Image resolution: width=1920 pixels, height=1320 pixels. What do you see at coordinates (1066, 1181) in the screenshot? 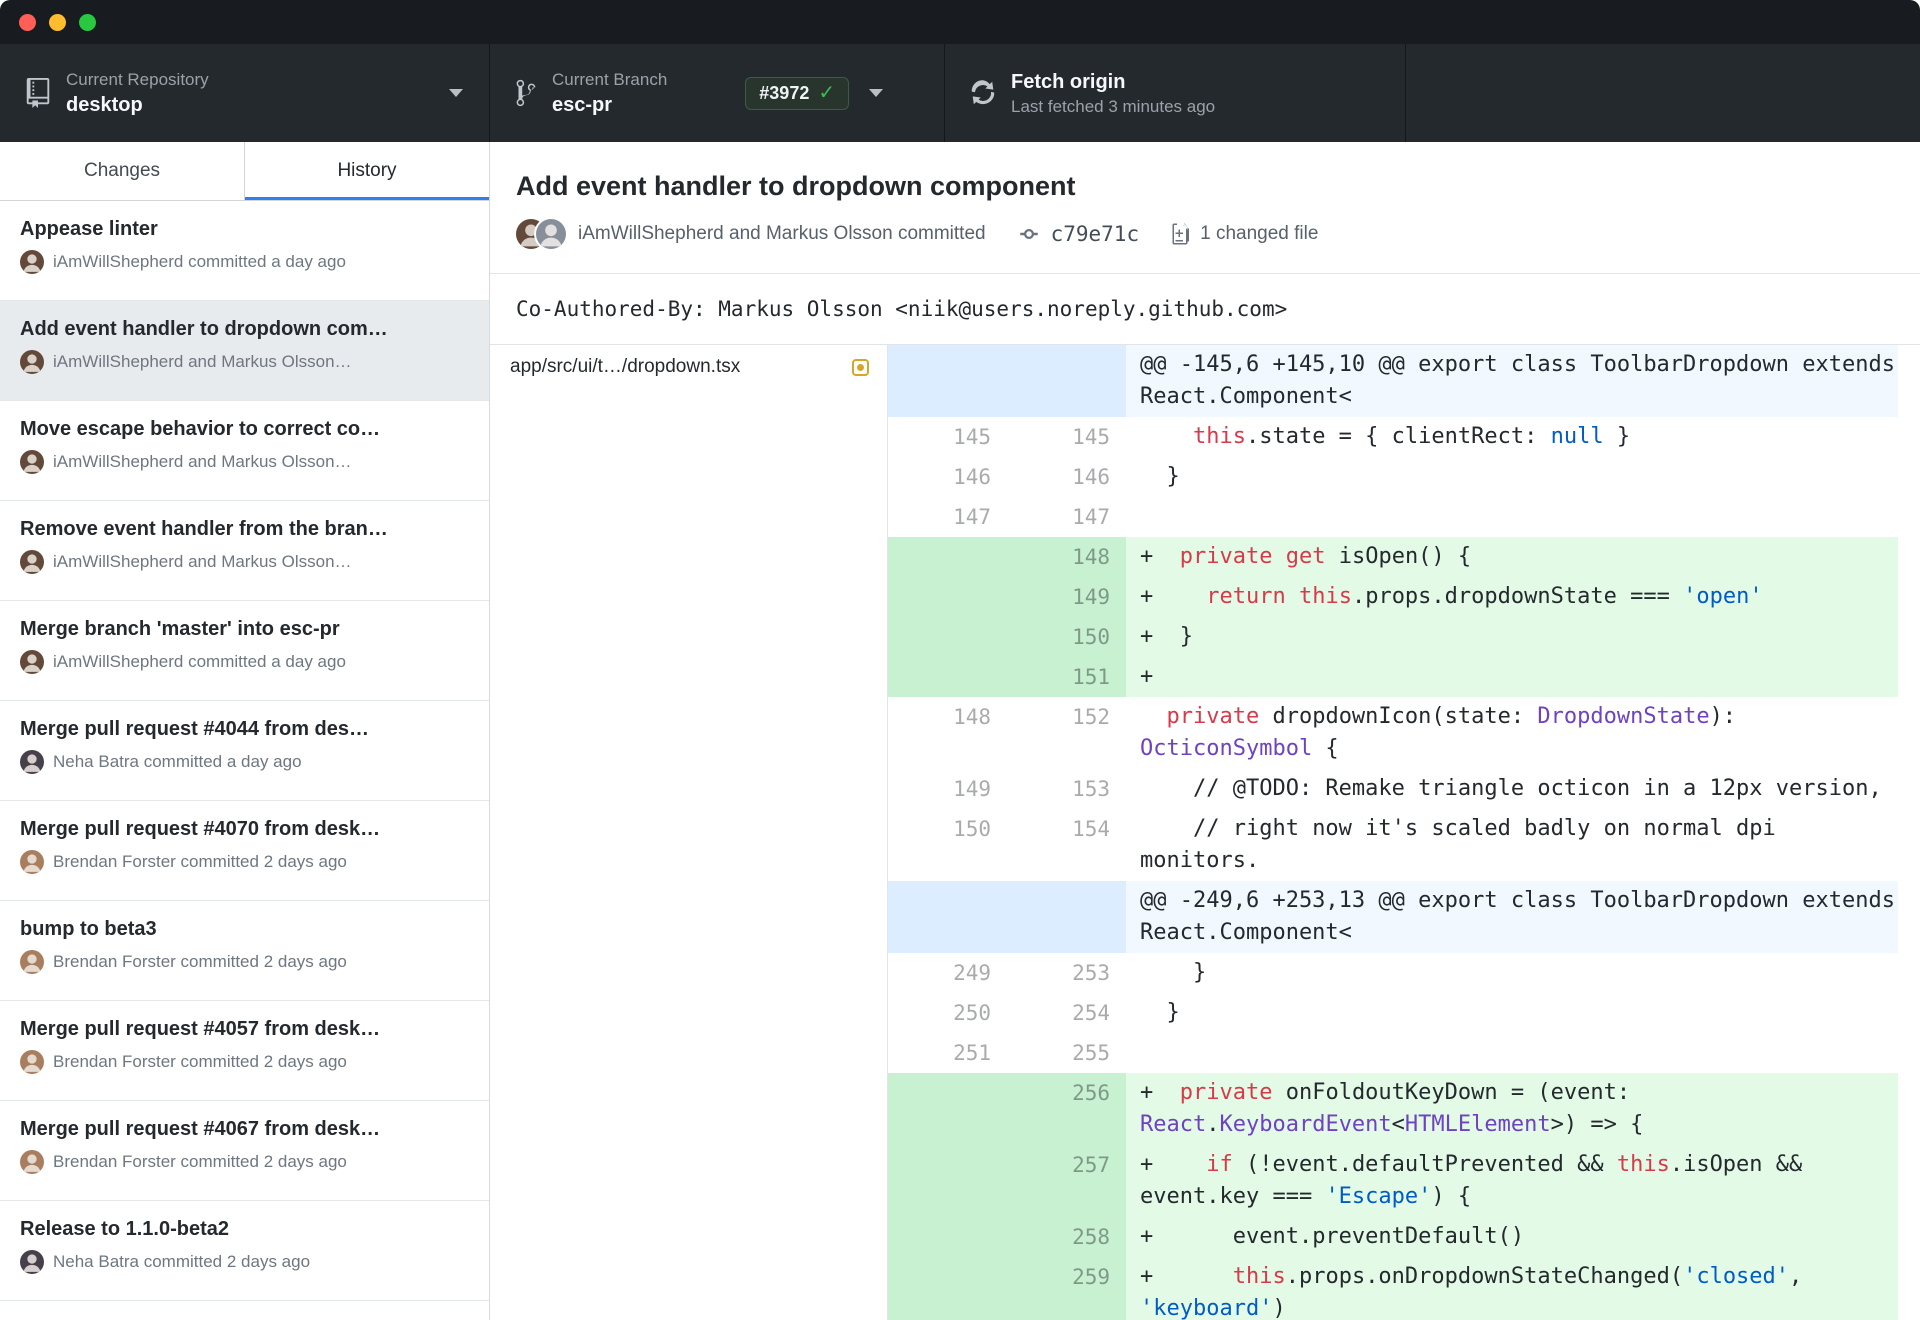
I see `new-line-number: 257` at bounding box center [1066, 1181].